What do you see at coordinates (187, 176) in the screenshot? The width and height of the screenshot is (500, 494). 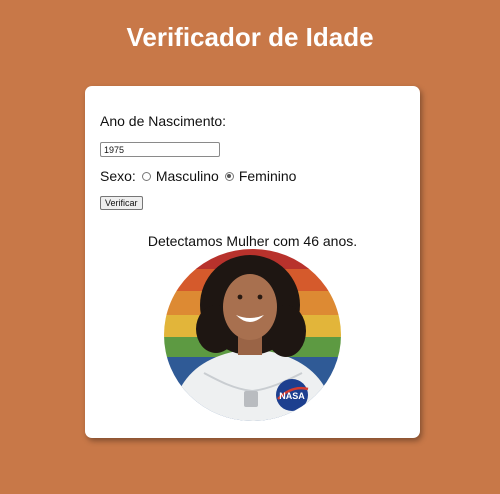 I see `radio-masculino-label: Masculino` at bounding box center [187, 176].